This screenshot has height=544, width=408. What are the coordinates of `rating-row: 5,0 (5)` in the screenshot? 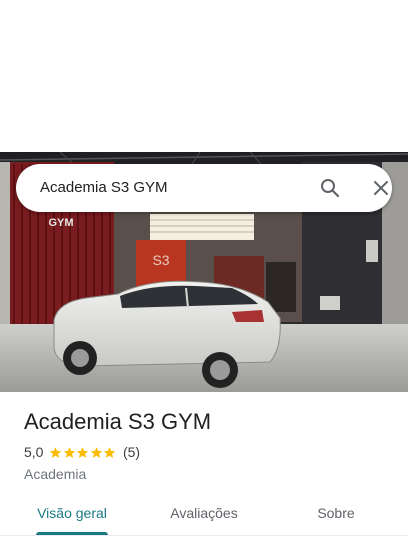 It's located at (82, 452).